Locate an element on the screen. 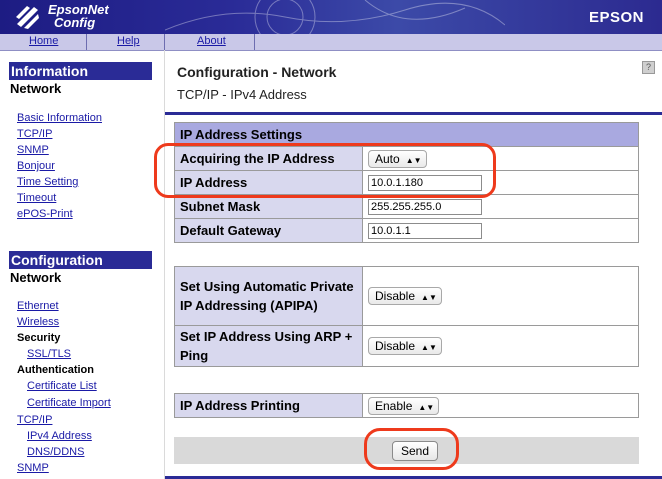 The image size is (662, 479). sidebar-link-certificate-list: Certificate List is located at coordinates (62, 386).